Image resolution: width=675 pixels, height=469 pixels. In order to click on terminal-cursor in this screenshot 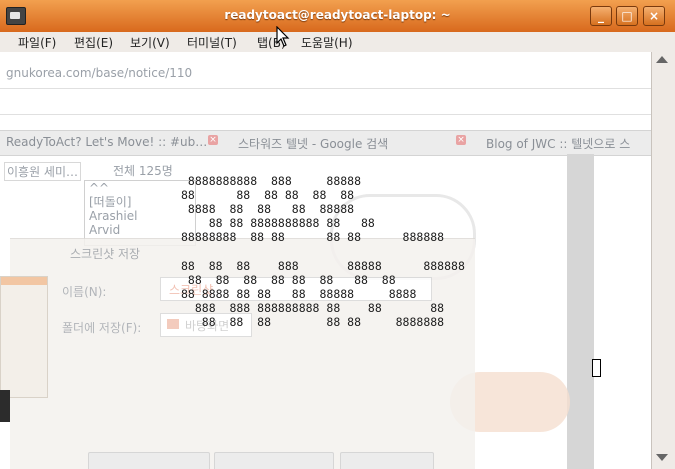, I will do `click(596, 368)`.